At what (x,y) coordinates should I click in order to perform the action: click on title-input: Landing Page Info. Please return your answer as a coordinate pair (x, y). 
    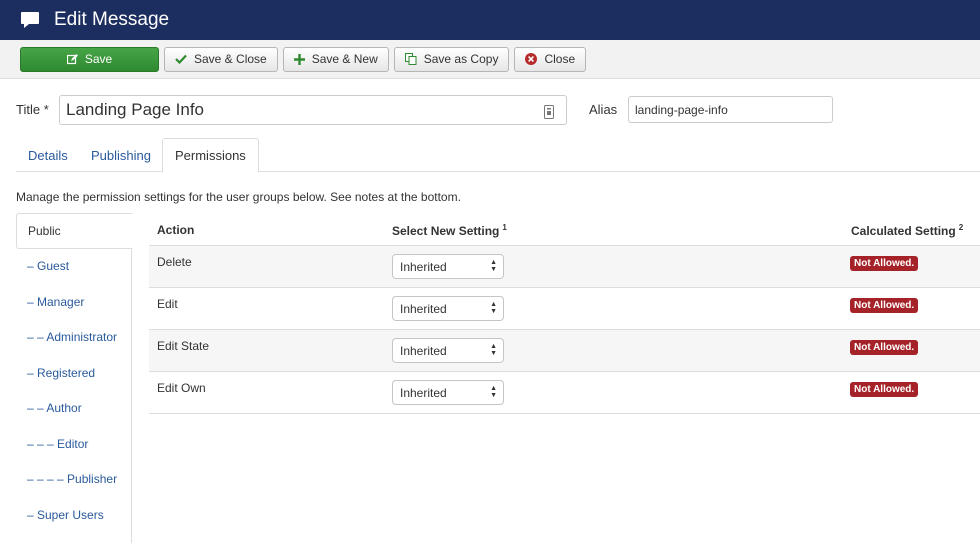
    Looking at the image, I should click on (313, 110).